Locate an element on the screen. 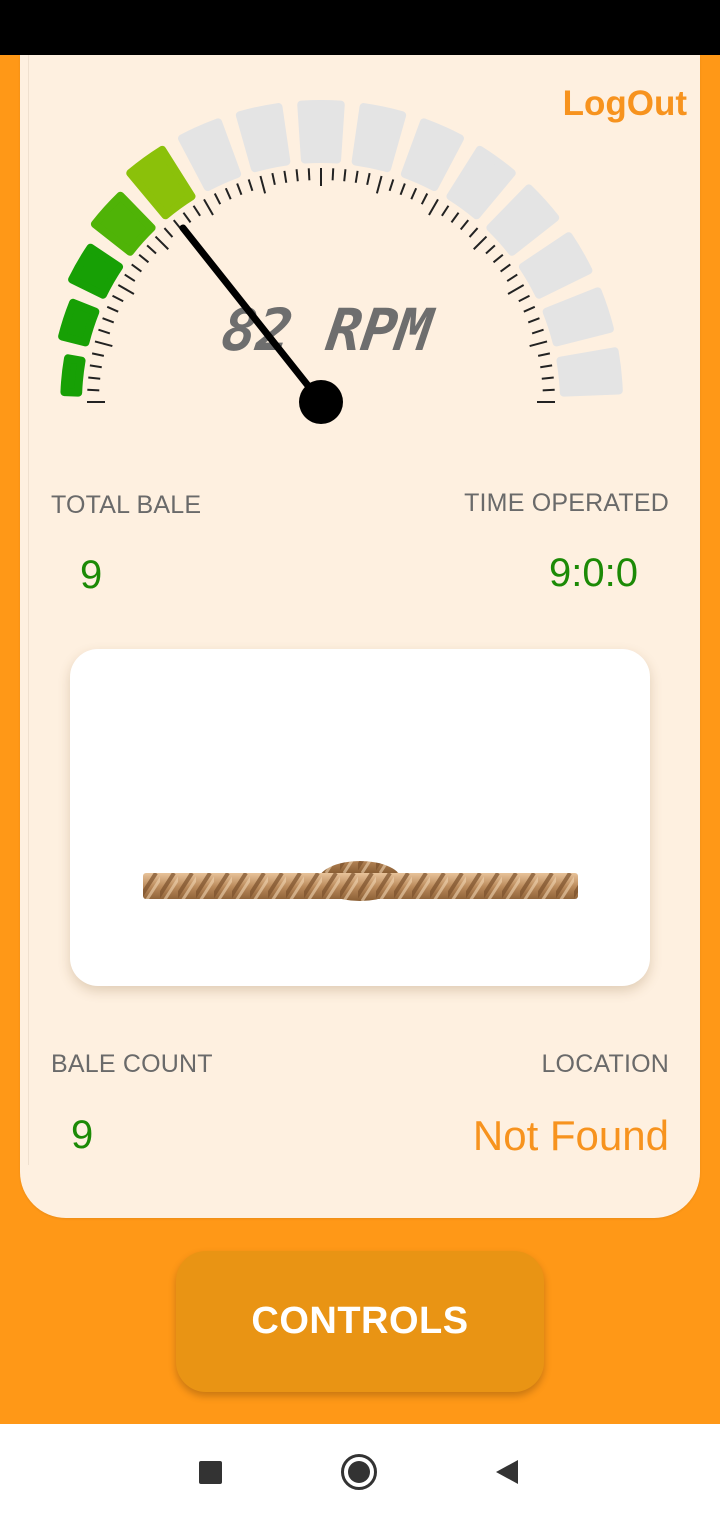 This screenshot has width=720, height=1520. back-triangle-icon is located at coordinates (507, 1472).